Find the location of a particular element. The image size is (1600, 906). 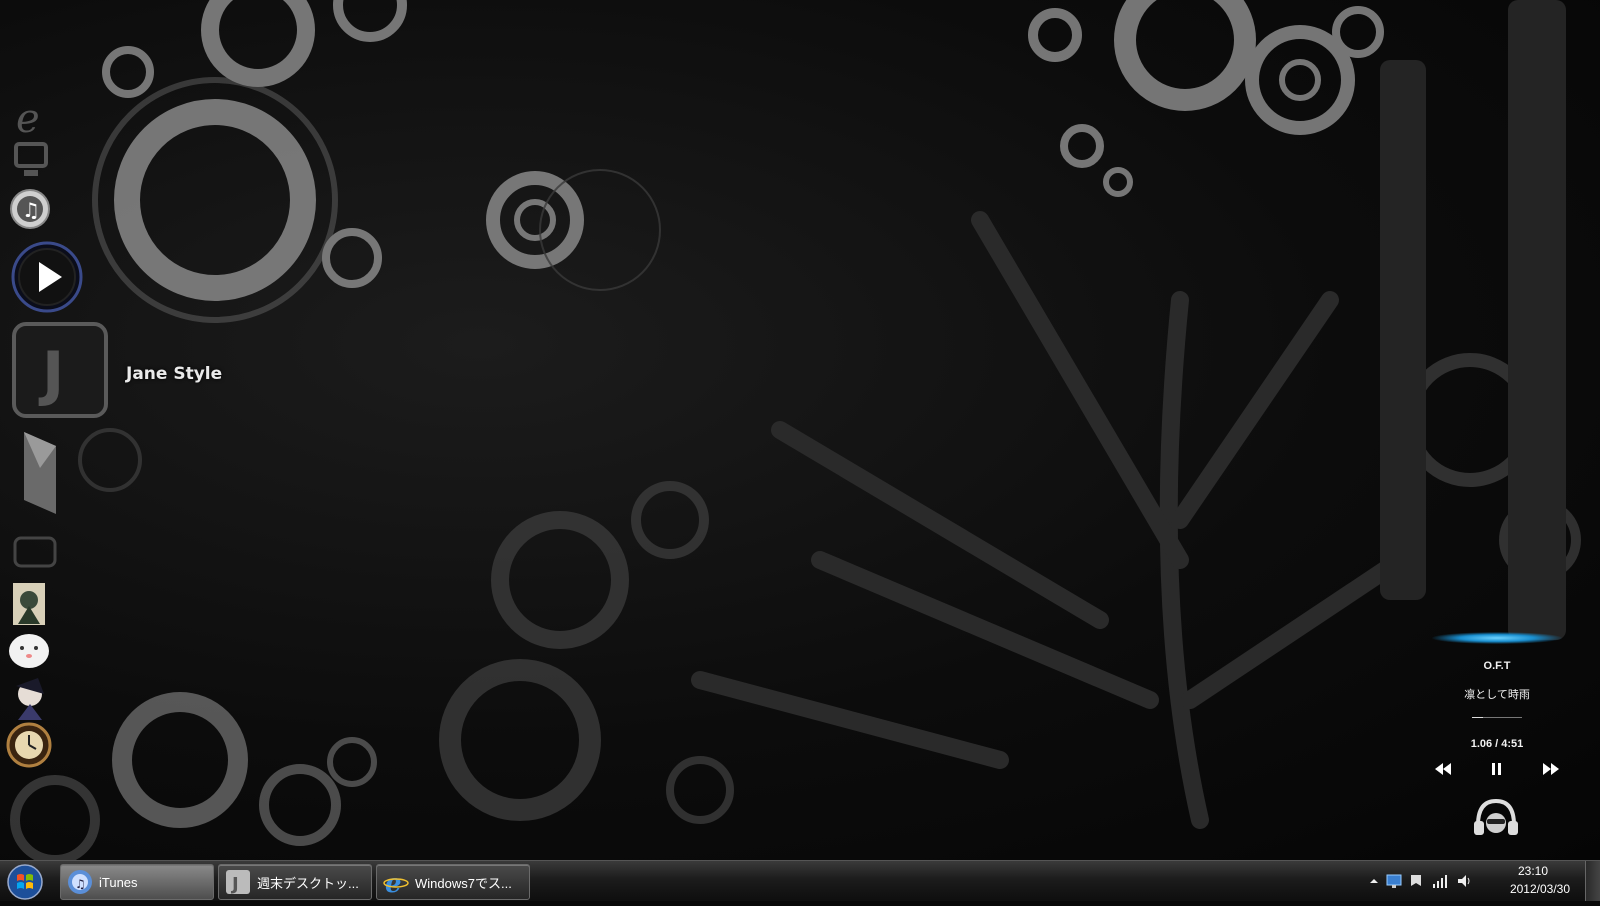

folder-icon is located at coordinates (40, 473).